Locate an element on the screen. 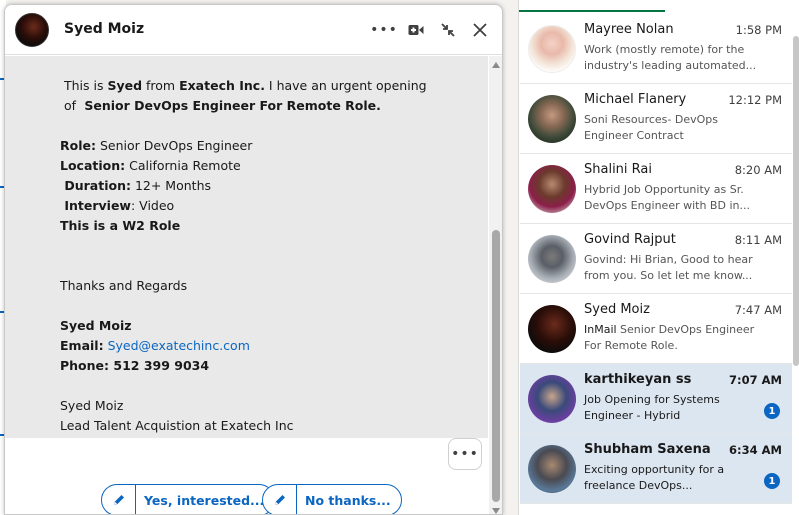 The image size is (799, 515). minimize-button is located at coordinates (448, 30).